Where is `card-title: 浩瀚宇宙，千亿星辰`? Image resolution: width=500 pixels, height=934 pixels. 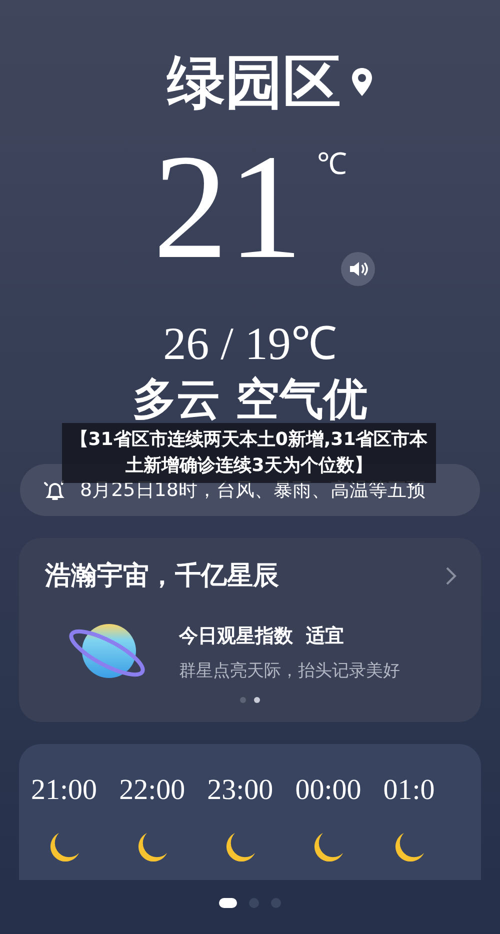 card-title: 浩瀚宇宙，千亿星辰 is located at coordinates (162, 576).